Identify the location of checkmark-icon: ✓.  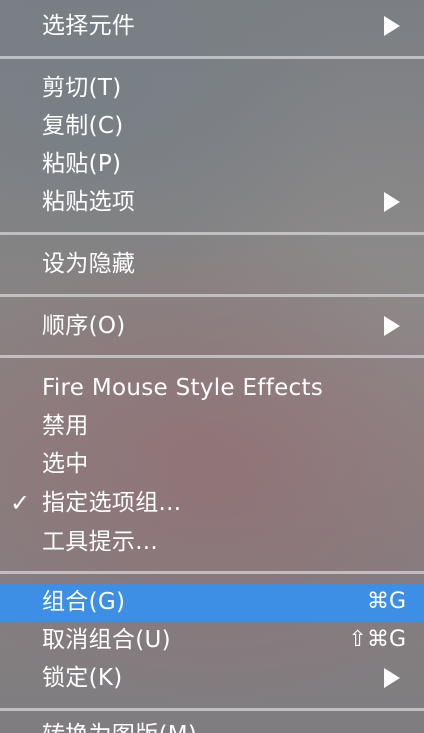
(20, 503).